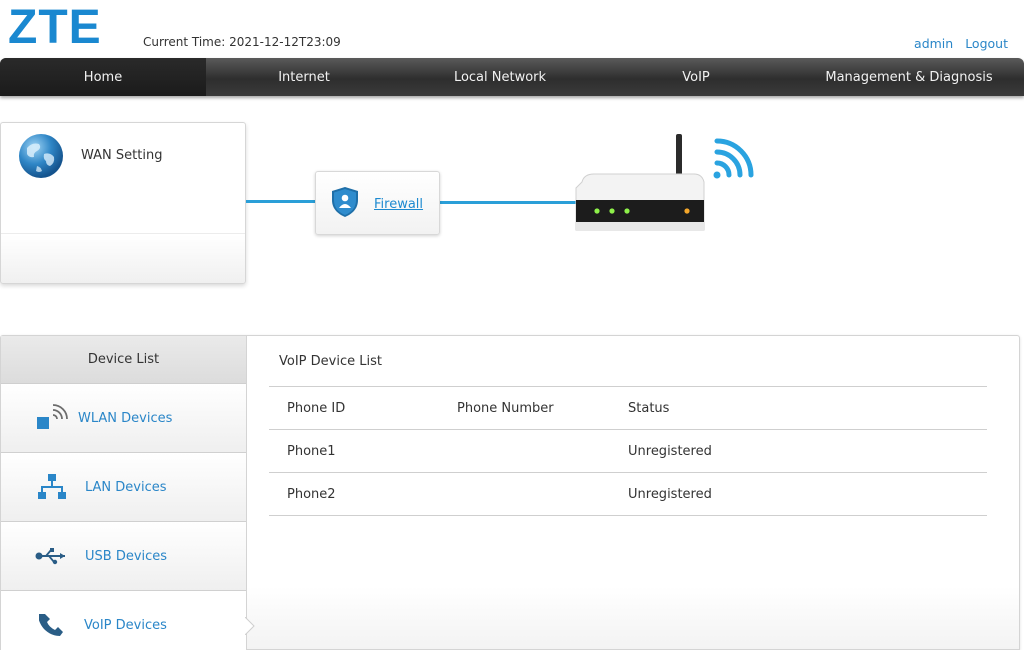  Describe the element at coordinates (285, 42) in the screenshot. I see `current-time-value: 2021-12-12T23:09` at that location.